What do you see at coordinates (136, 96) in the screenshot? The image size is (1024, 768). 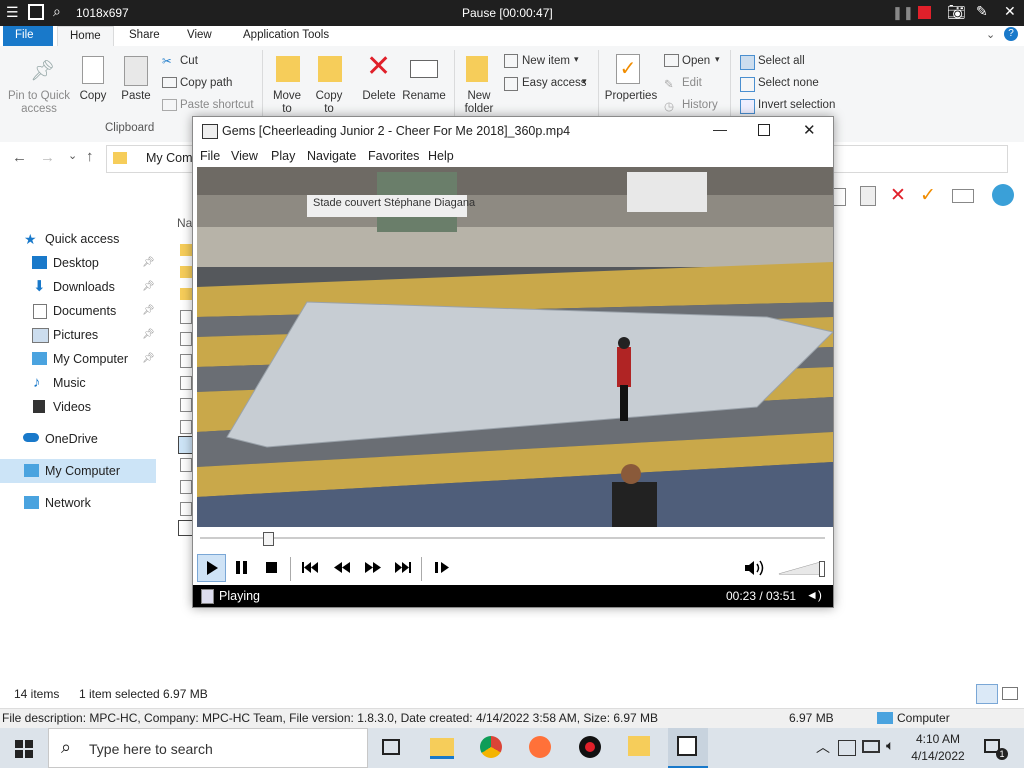 I see `paste-button: Paste` at bounding box center [136, 96].